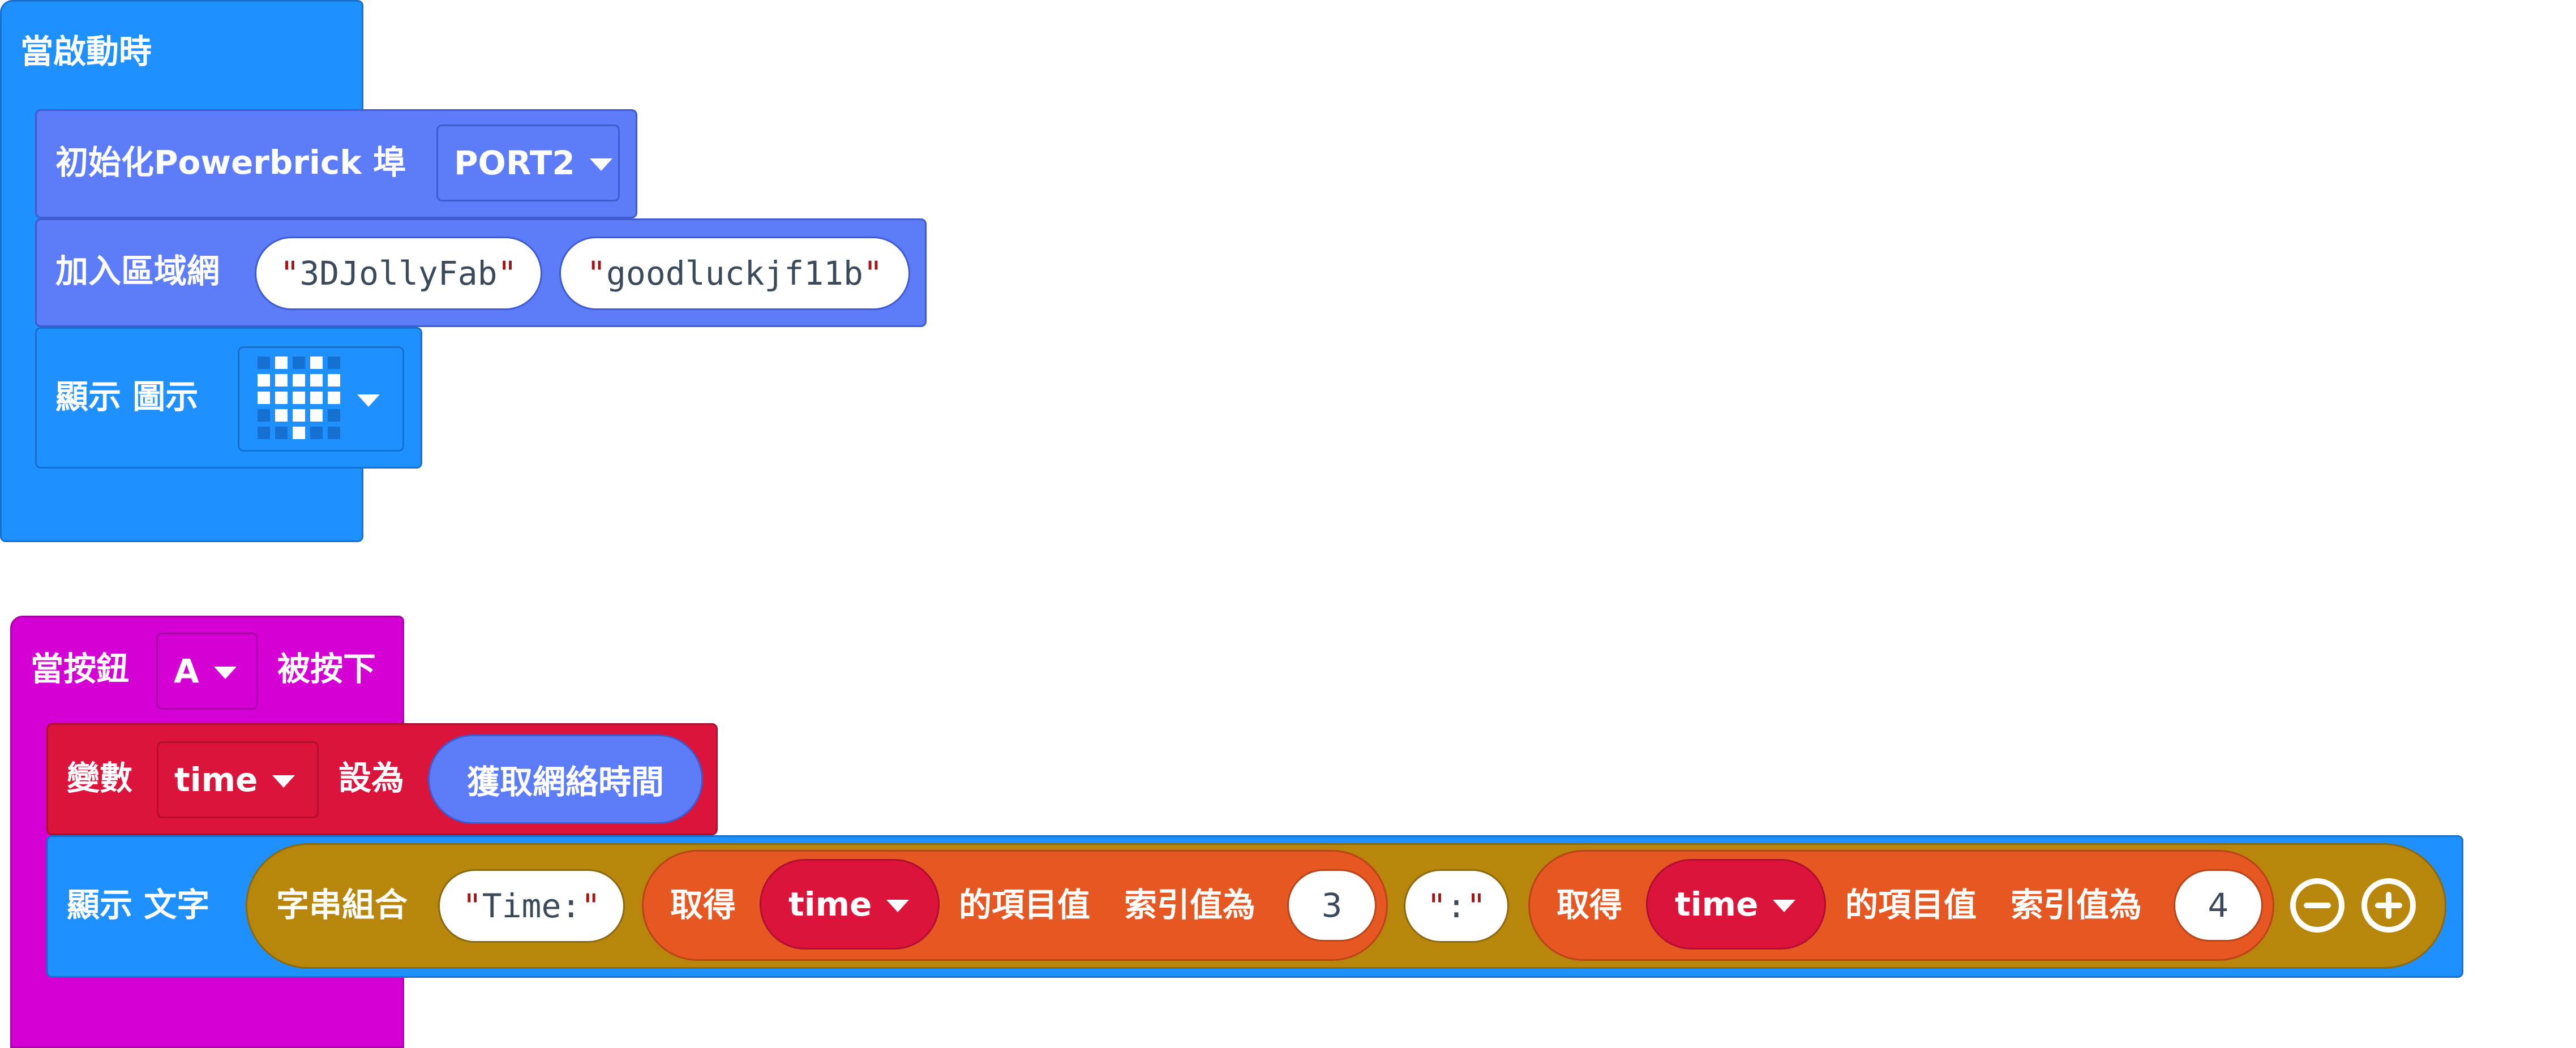 The width and height of the screenshot is (2576, 1048). What do you see at coordinates (1911, 905) in the screenshot?
I see `item-value-label-2: 的項目值` at bounding box center [1911, 905].